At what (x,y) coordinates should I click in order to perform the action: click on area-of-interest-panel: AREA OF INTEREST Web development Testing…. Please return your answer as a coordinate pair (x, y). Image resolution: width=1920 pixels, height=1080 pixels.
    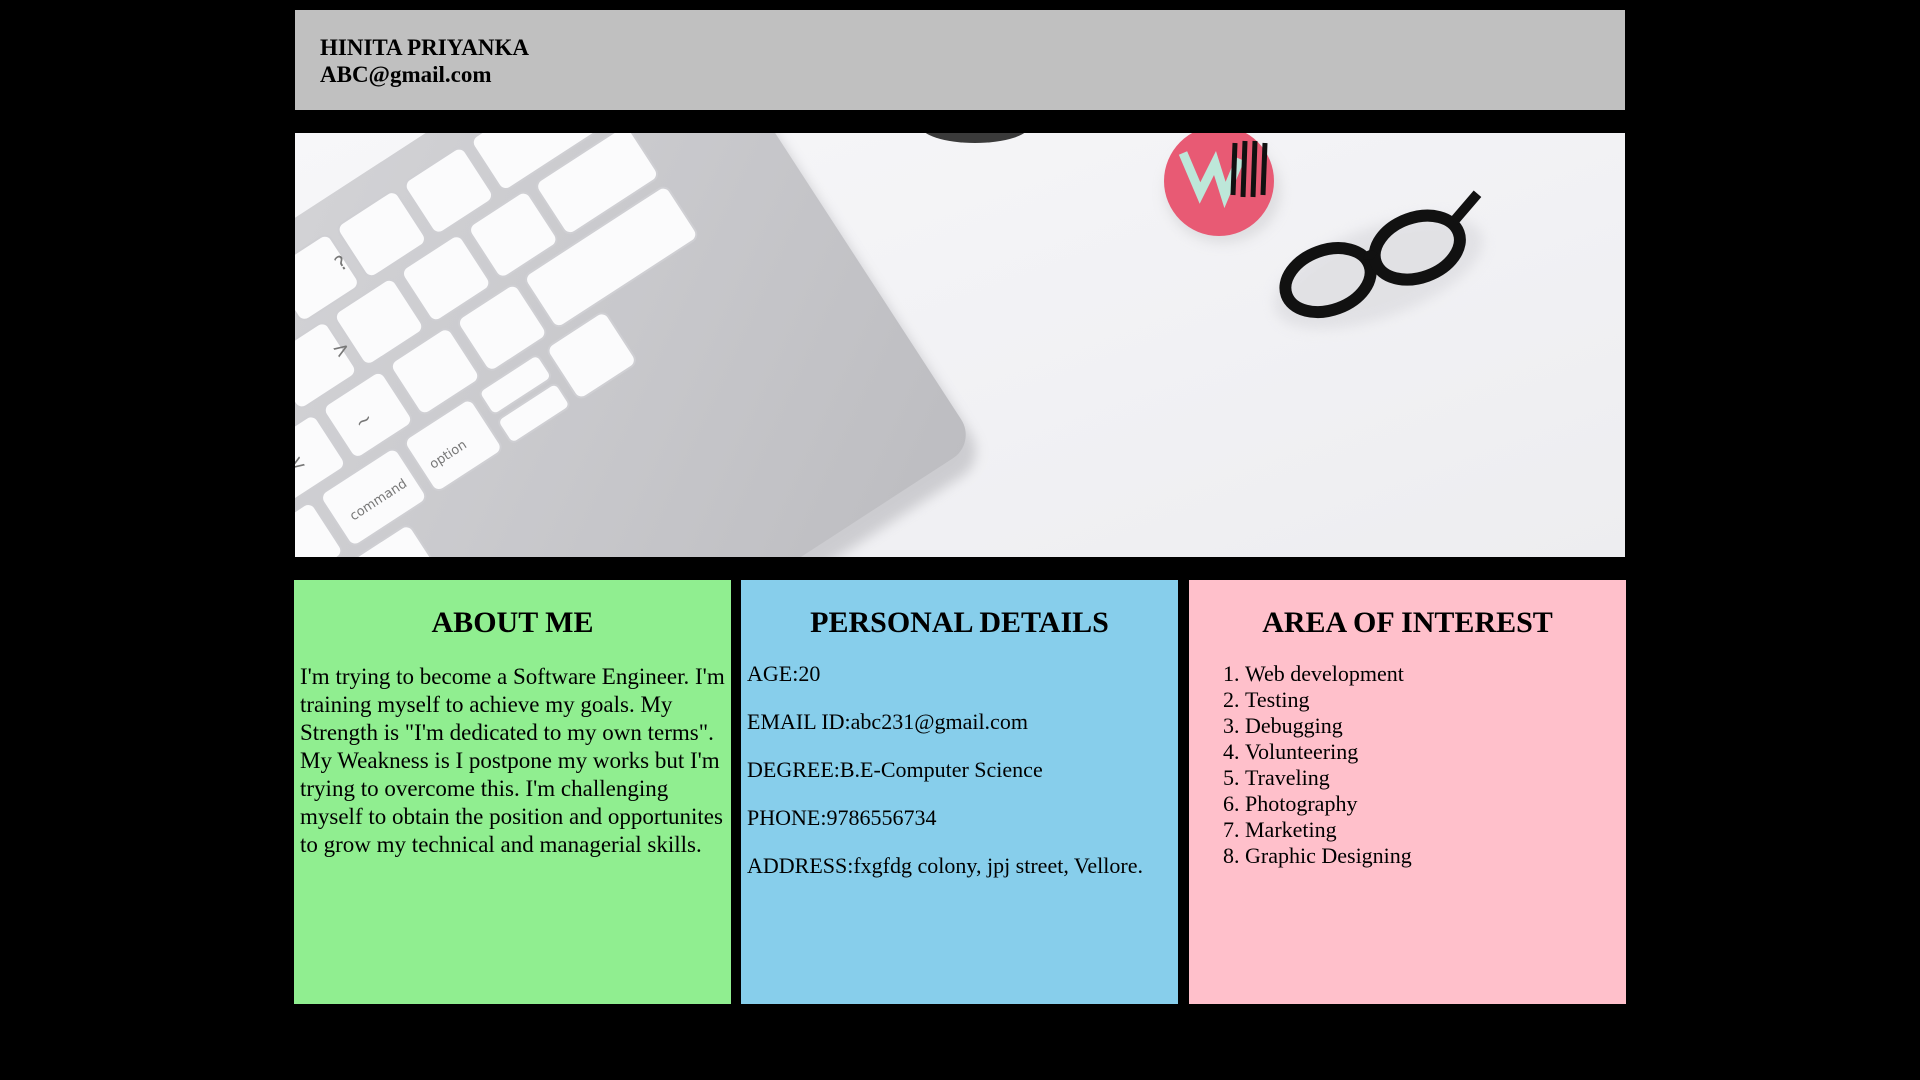
    Looking at the image, I should click on (1407, 792).